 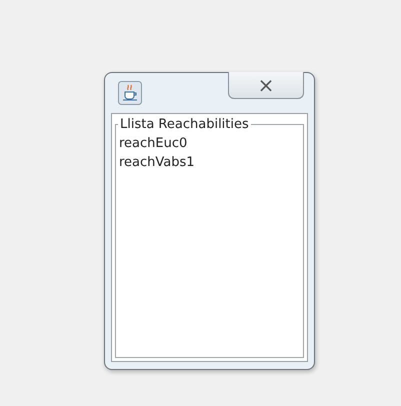 I want to click on close-button: ⨯, so click(x=266, y=85).